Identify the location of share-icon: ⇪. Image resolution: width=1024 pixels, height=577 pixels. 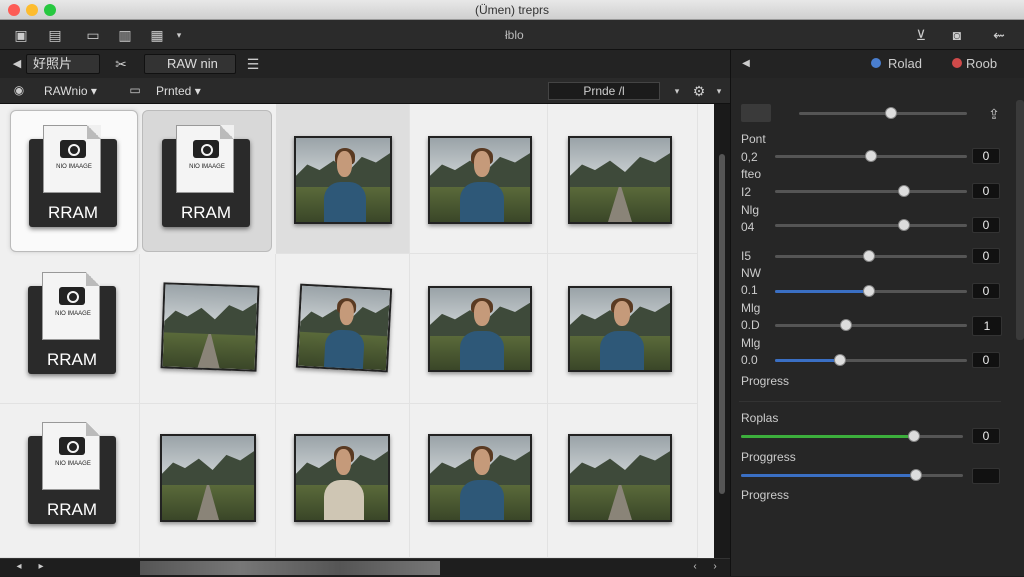
(994, 114).